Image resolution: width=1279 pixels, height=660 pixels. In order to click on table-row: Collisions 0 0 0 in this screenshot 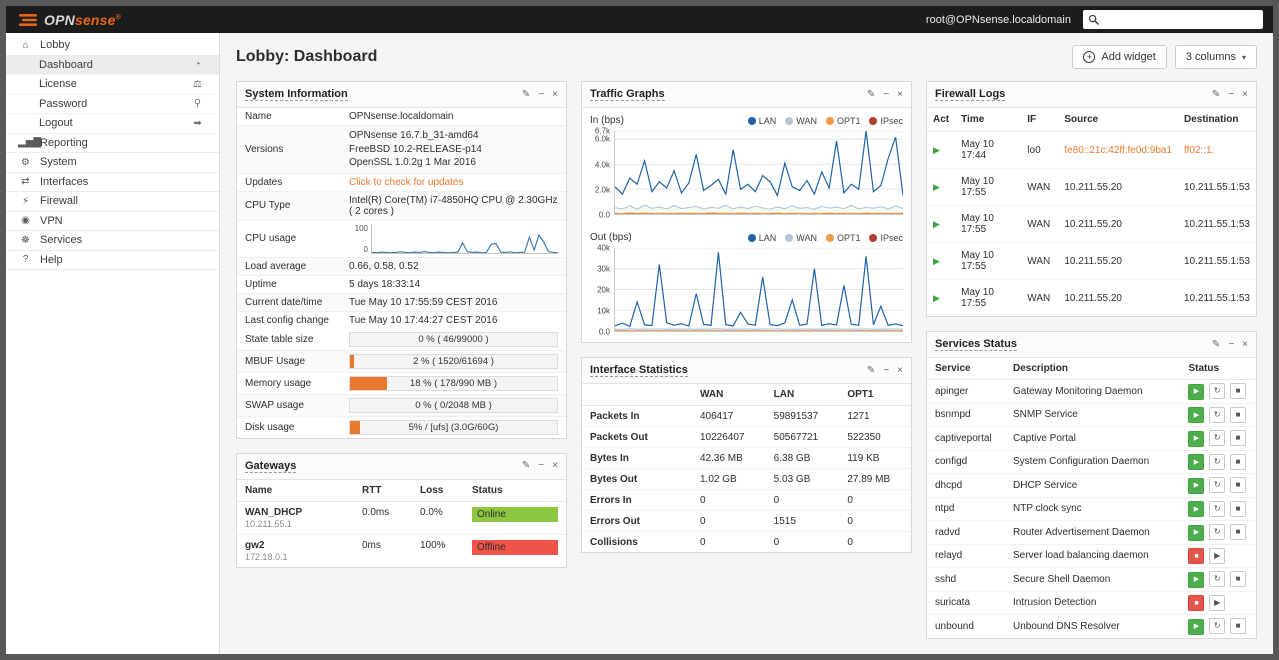, I will do `click(746, 541)`.